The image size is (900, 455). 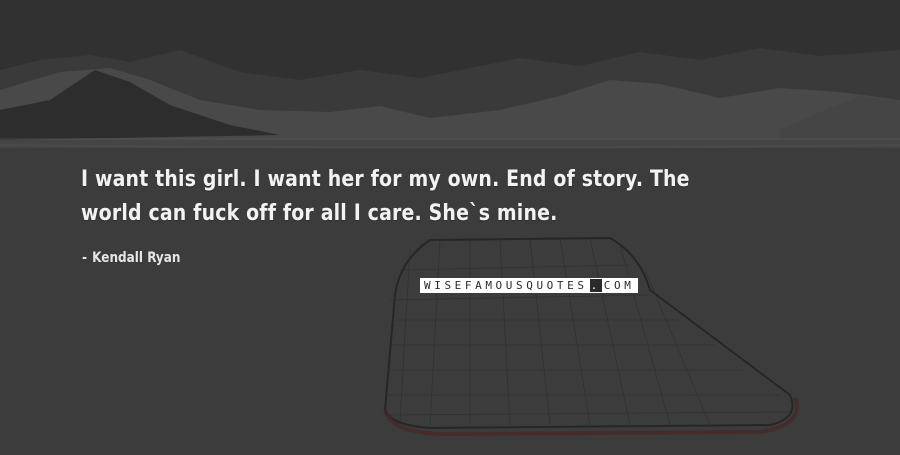 What do you see at coordinates (619, 285) in the screenshot?
I see `watermark-right: COM` at bounding box center [619, 285].